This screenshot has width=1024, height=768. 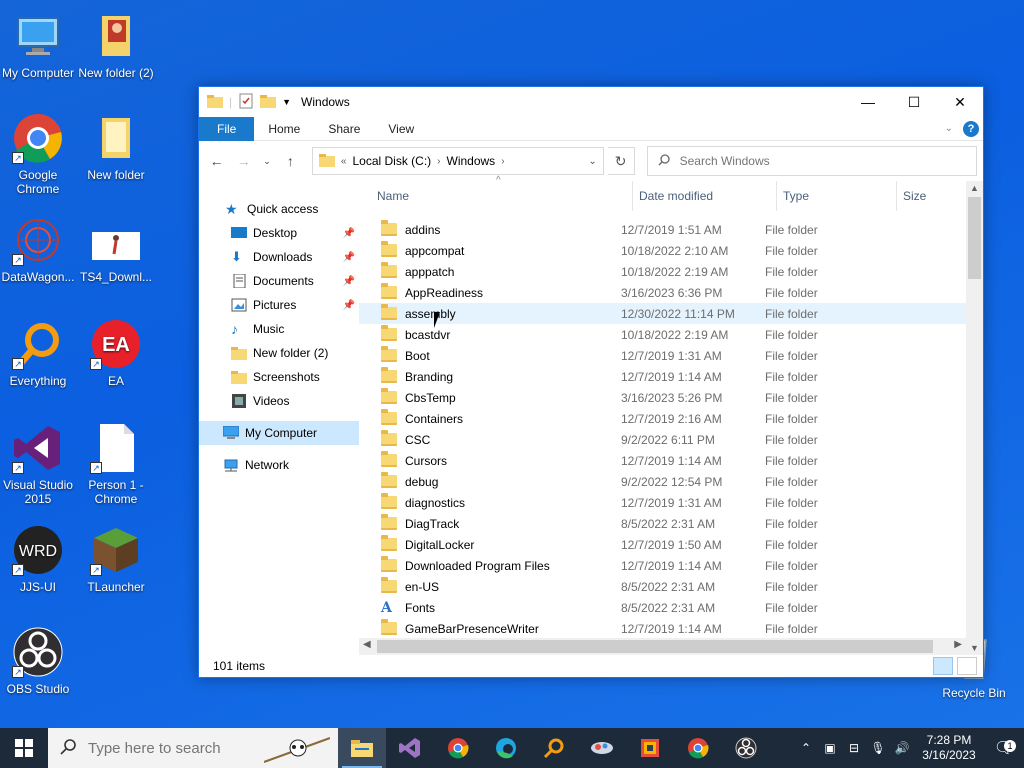 What do you see at coordinates (671, 334) in the screenshot?
I see `table-row: bcastdvr 10/18/2022 2:19 AM File folder` at bounding box center [671, 334].